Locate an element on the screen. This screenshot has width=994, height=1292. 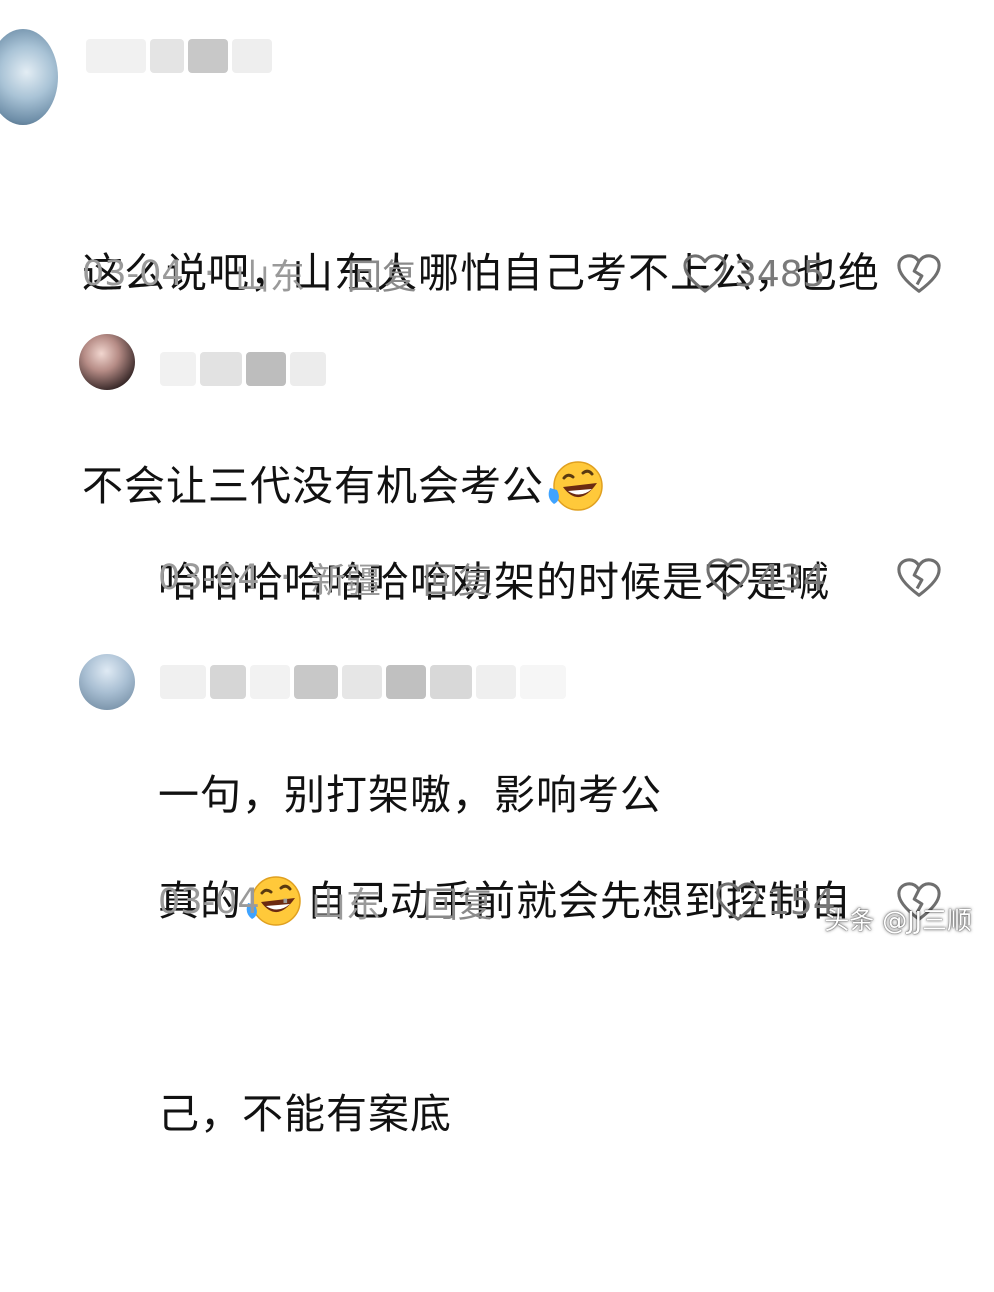
watermark: 头条 @JJ三顺 is located at coordinates (898, 920).